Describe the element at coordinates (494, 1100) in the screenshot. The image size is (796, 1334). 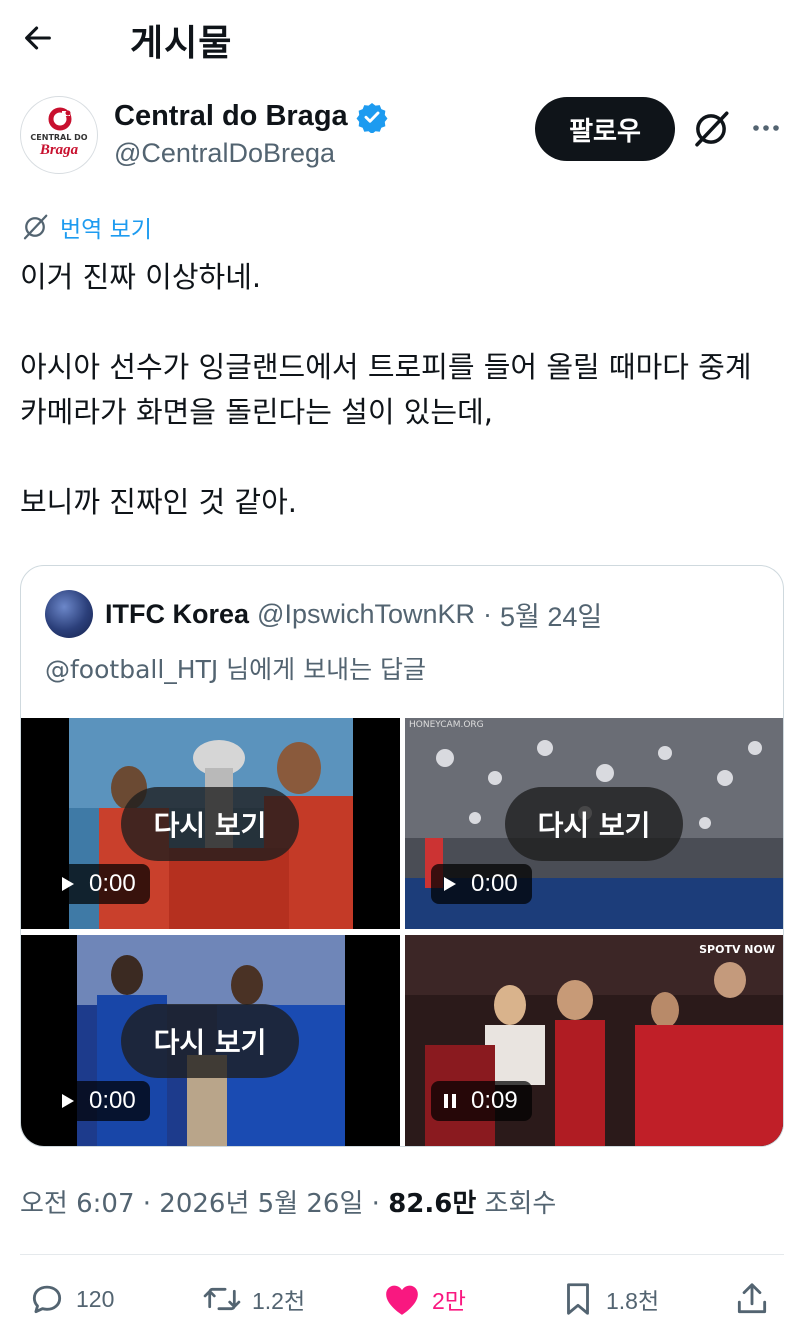
I see `video-time: 0:09` at that location.